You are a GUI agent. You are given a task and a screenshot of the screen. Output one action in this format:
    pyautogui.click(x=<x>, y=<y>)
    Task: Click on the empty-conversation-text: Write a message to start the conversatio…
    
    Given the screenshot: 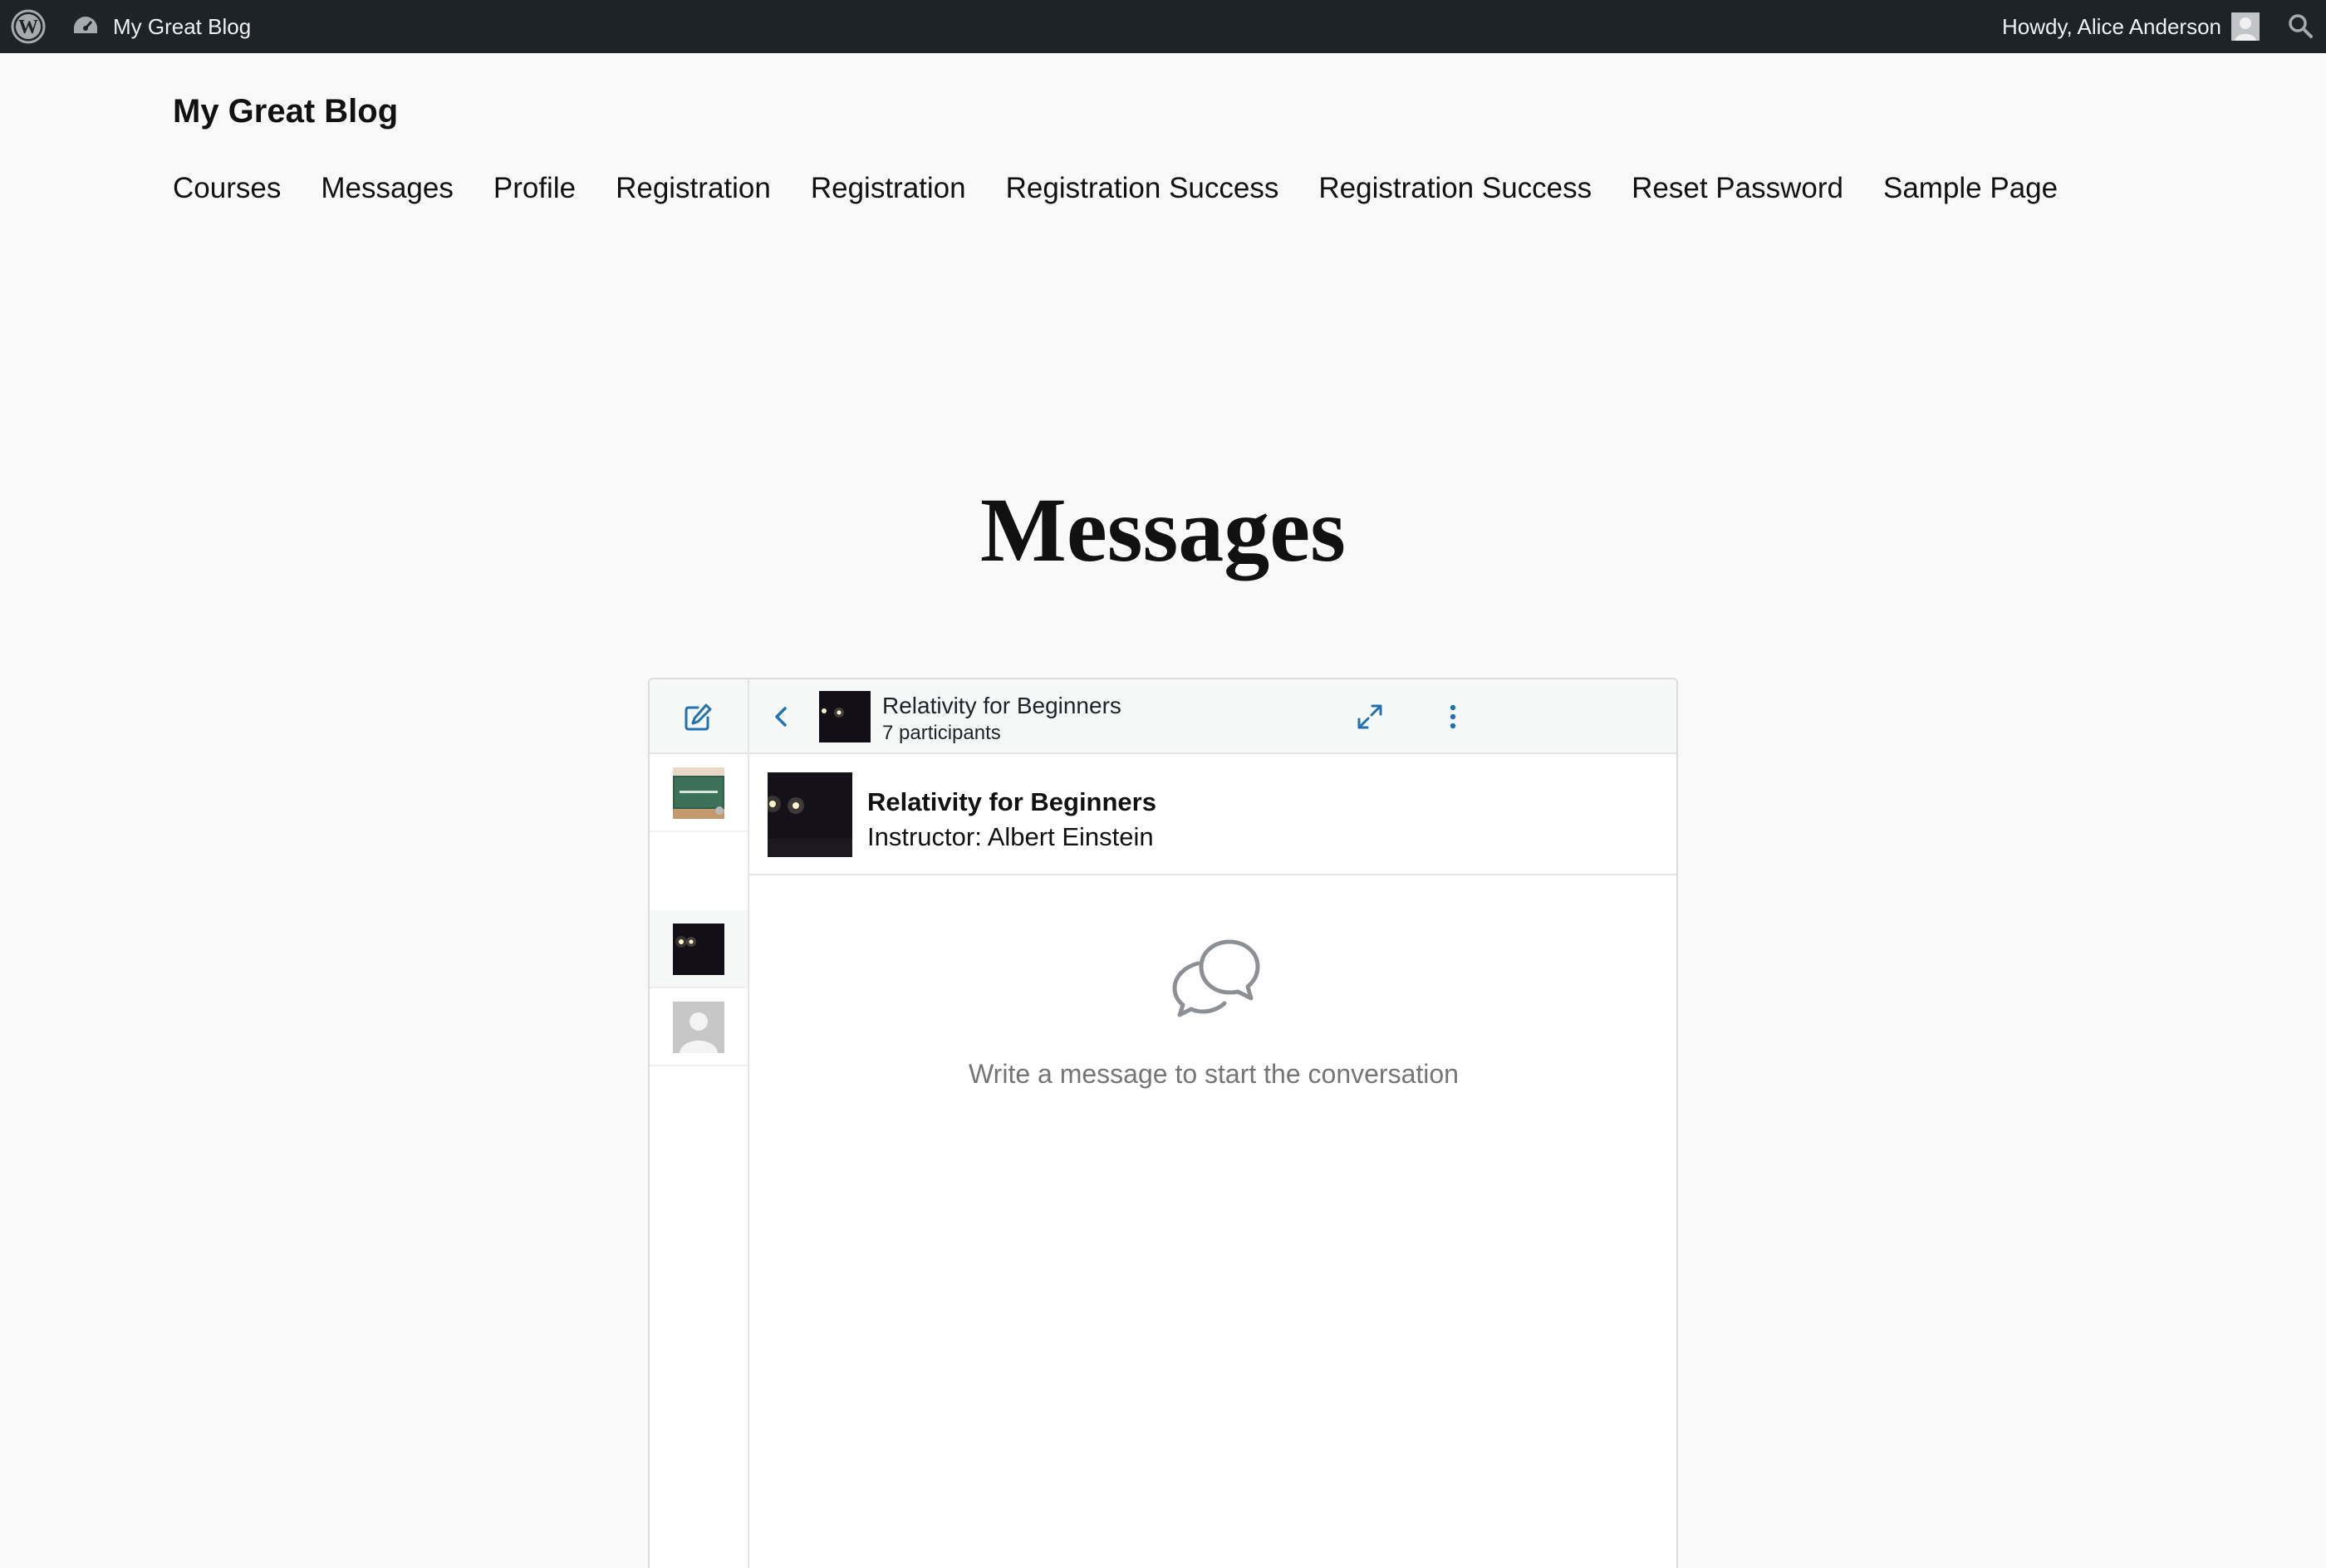 What is the action you would take?
    pyautogui.click(x=1214, y=1074)
    